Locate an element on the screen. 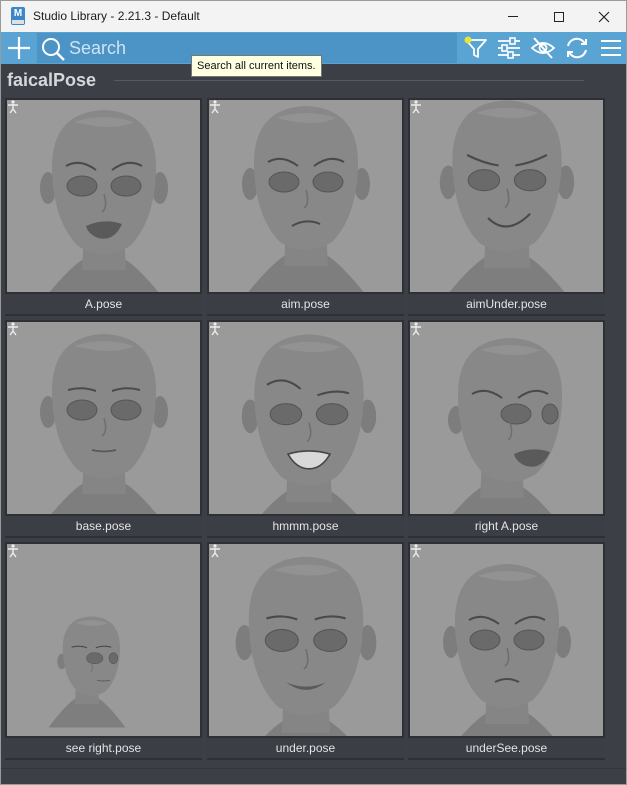  pose-item: A.pose is located at coordinates (103, 207).